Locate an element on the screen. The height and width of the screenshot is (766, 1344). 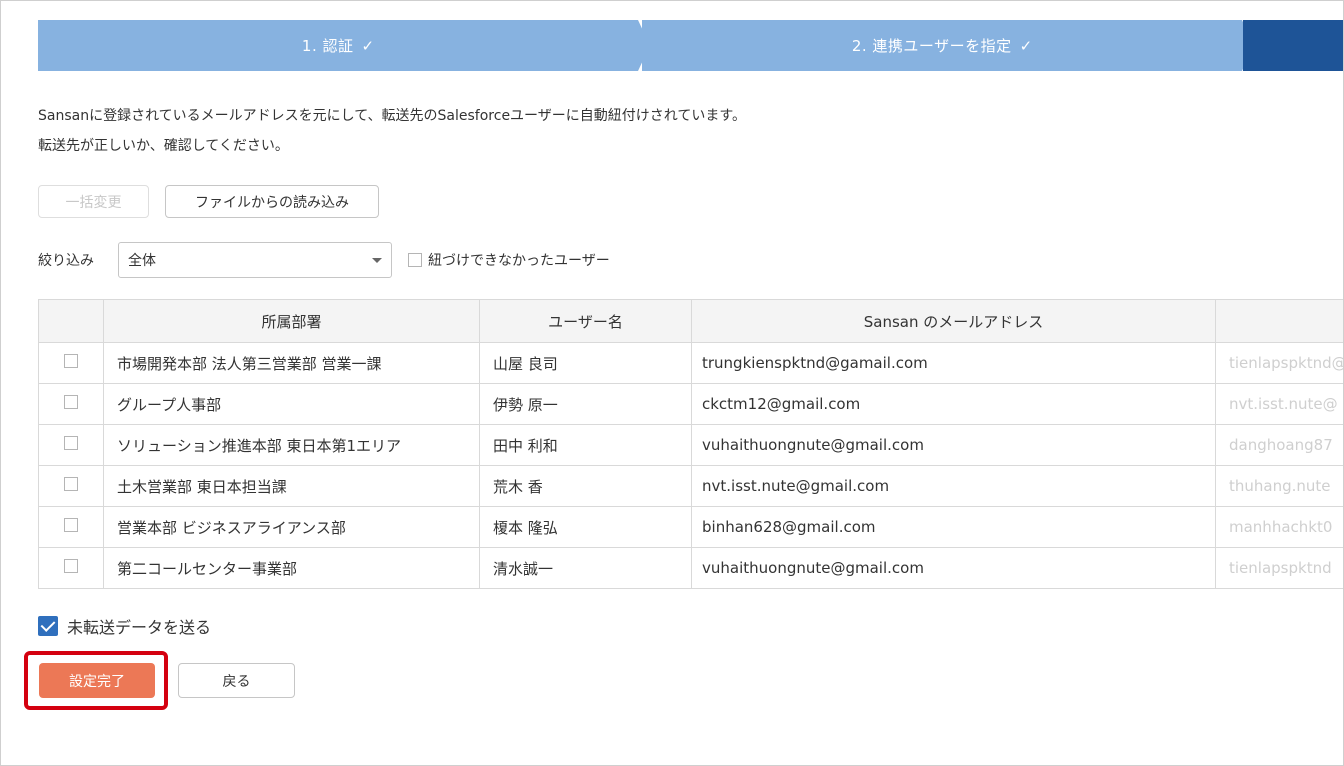
progress-stepper: 1. 認証 ✓ 2. 連携ユーザーを指定 ✓ is located at coordinates (690, 45).